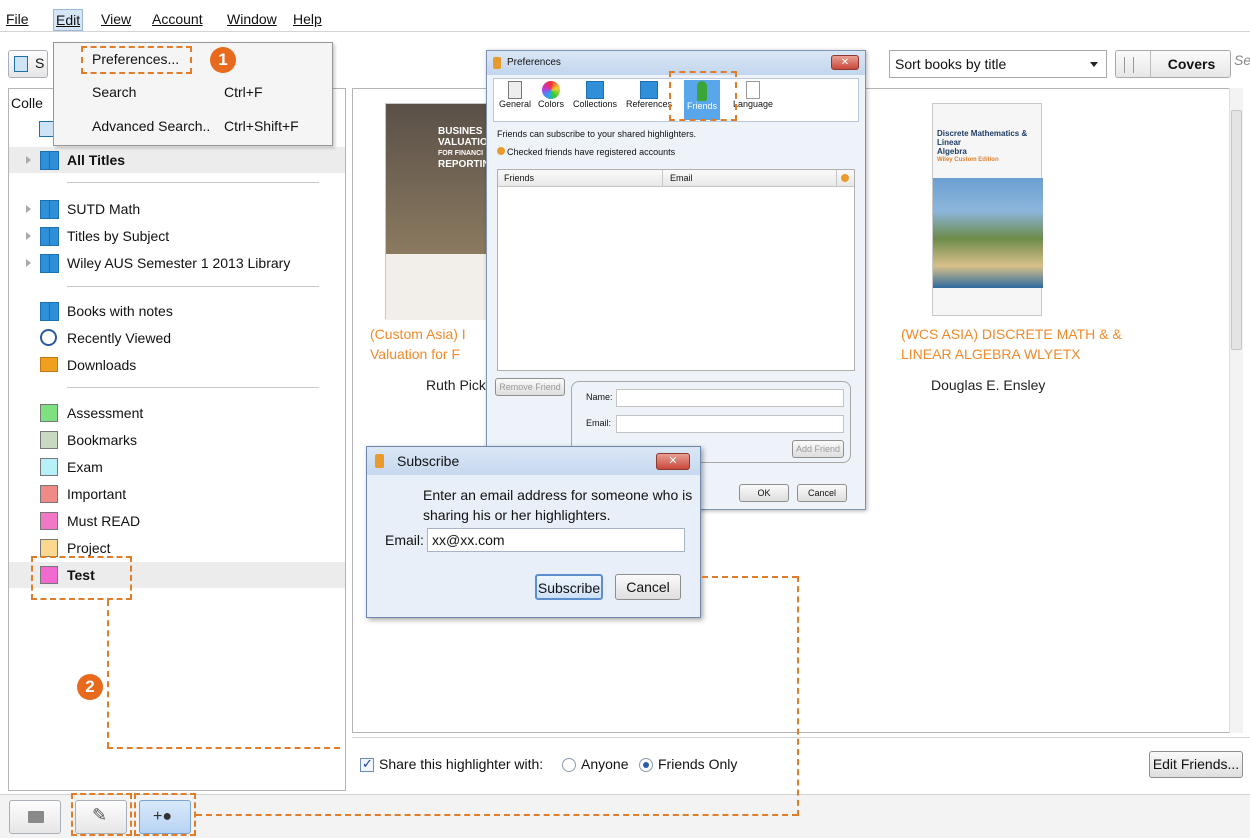  What do you see at coordinates (569, 587) in the screenshot?
I see `subscribe-button: Subscribe` at bounding box center [569, 587].